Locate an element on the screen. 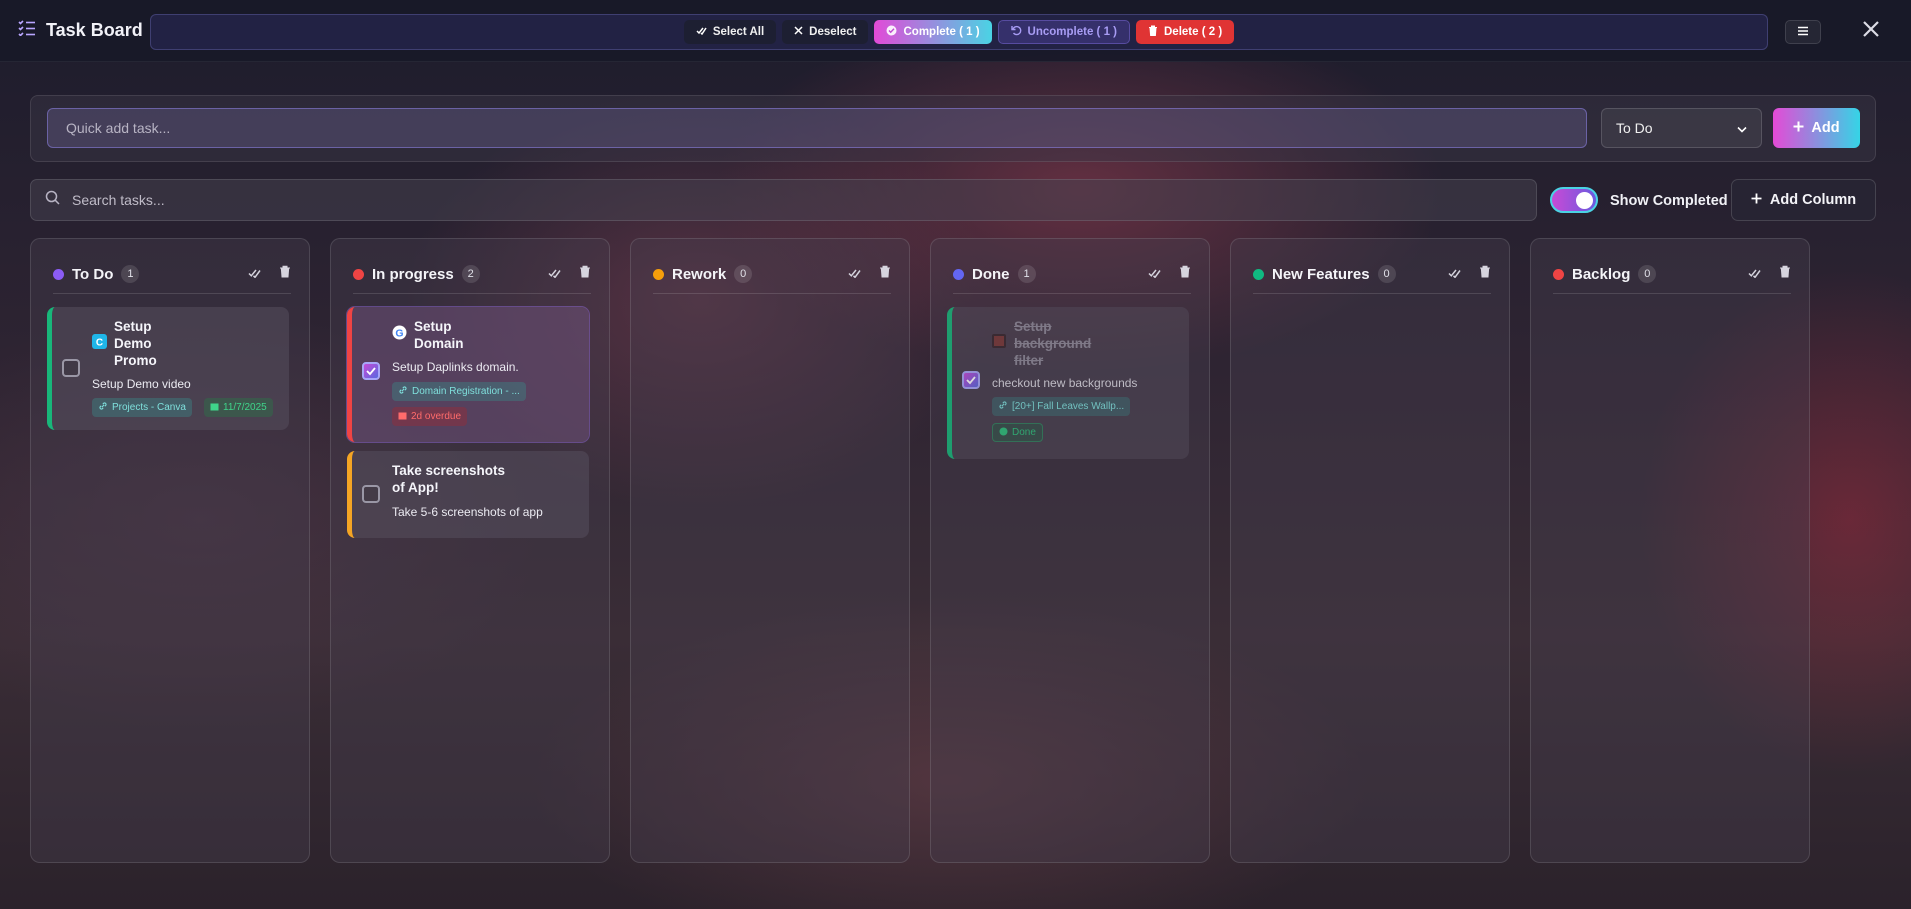 The width and height of the screenshot is (1911, 909). task-description: Take 5-6 screenshots of app is located at coordinates (467, 512).